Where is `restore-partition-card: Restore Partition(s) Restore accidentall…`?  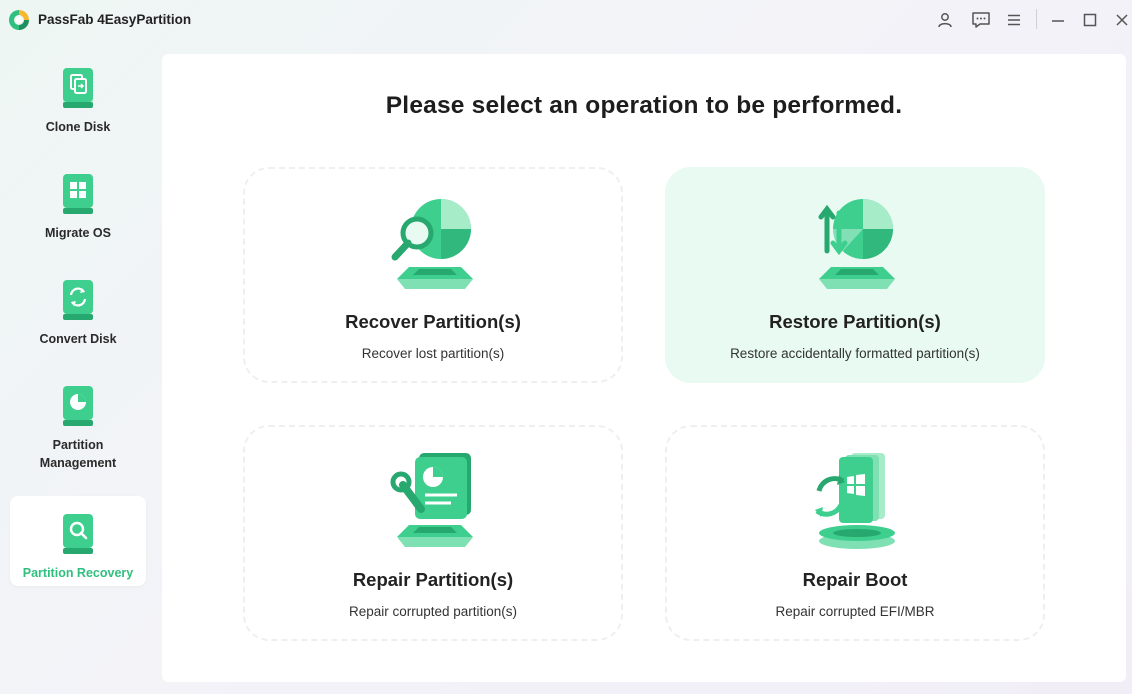
restore-partition-card: Restore Partition(s) Restore accidentall… is located at coordinates (855, 275).